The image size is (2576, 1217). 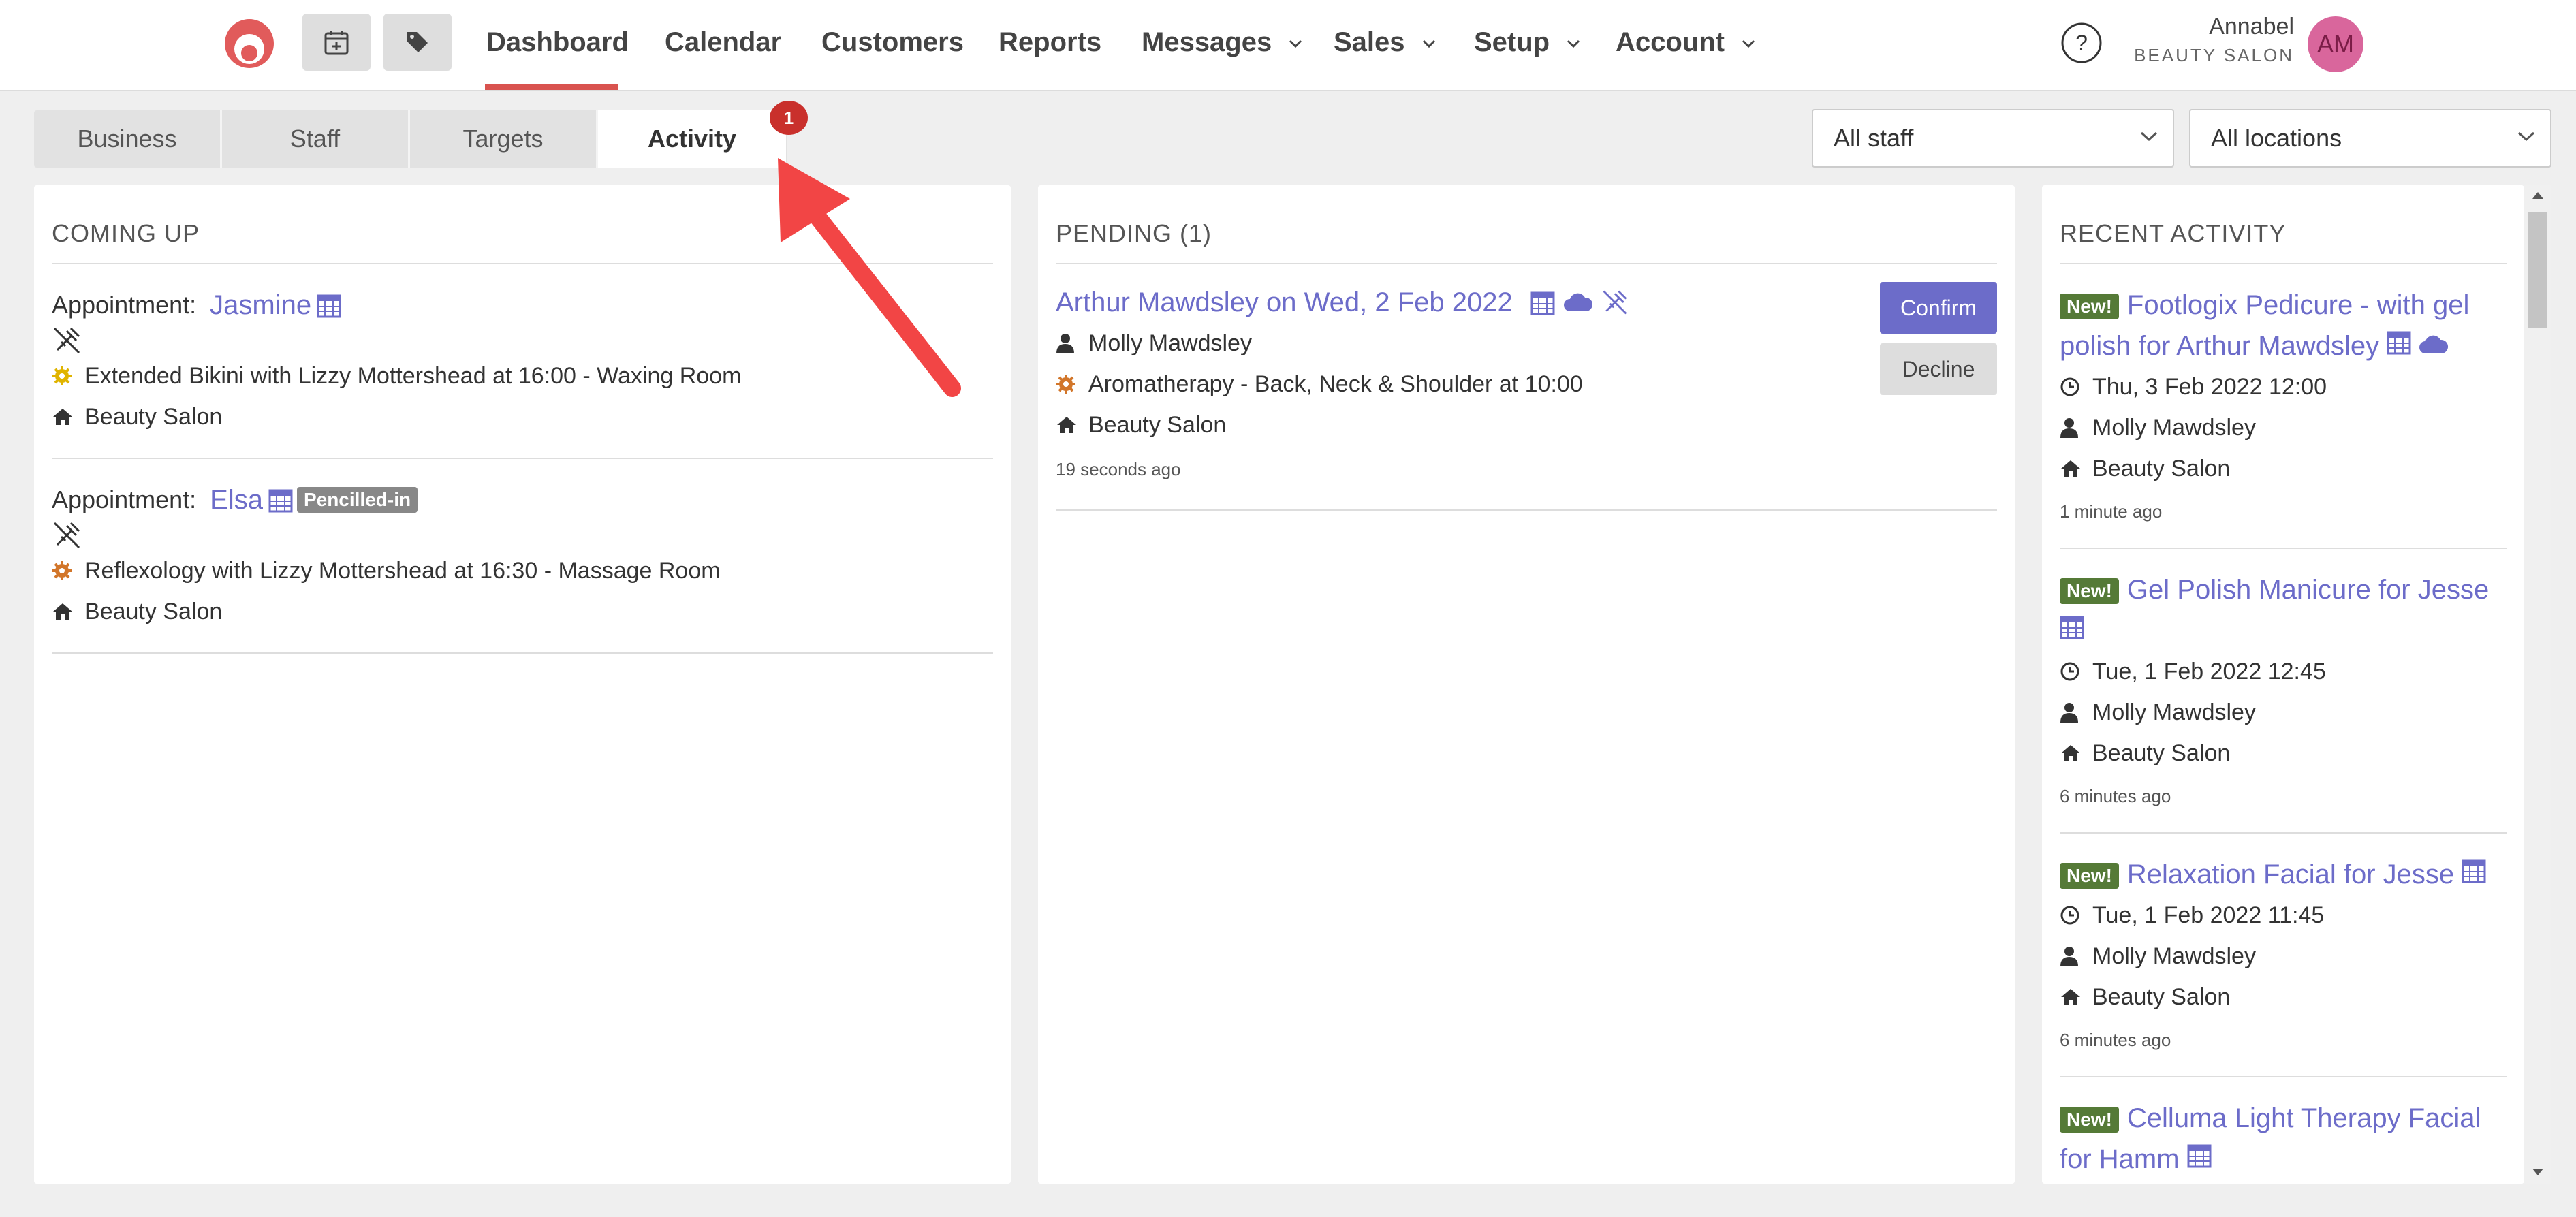 What do you see at coordinates (2434, 344) in the screenshot?
I see `cloud-icon` at bounding box center [2434, 344].